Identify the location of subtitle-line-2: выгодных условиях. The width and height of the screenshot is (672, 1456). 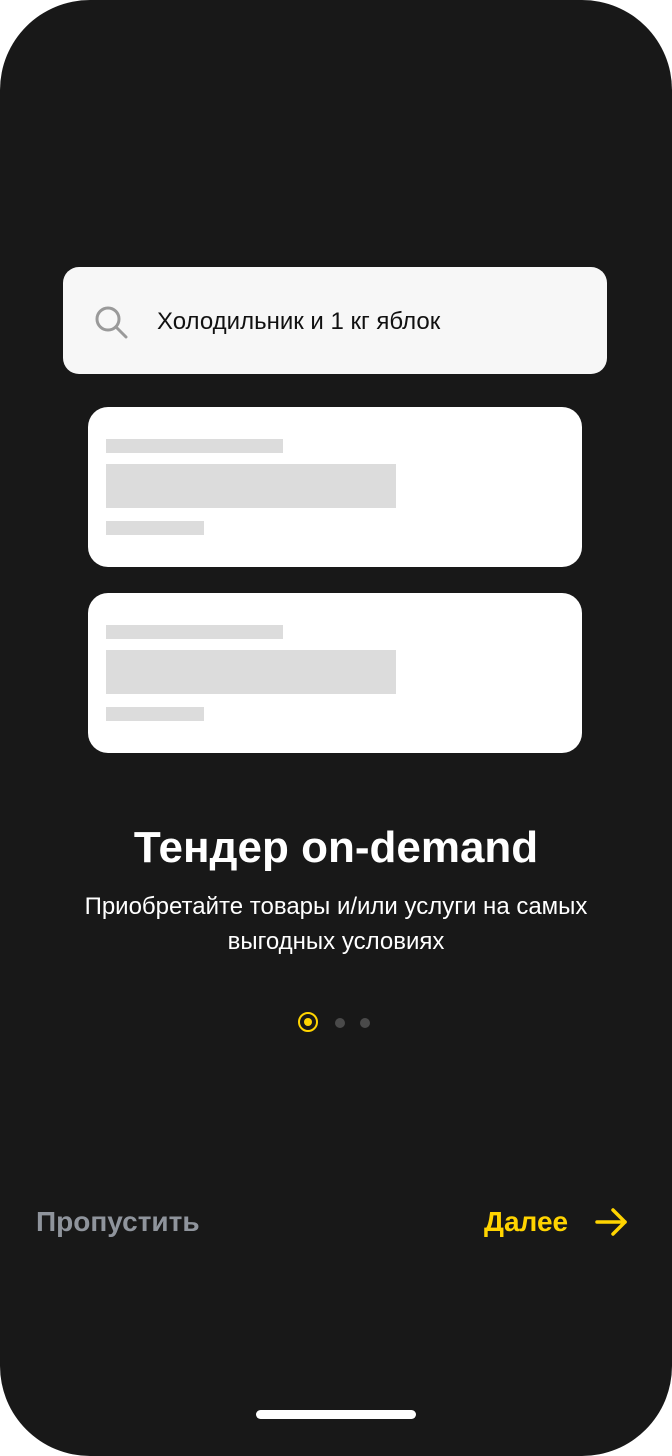
(336, 941).